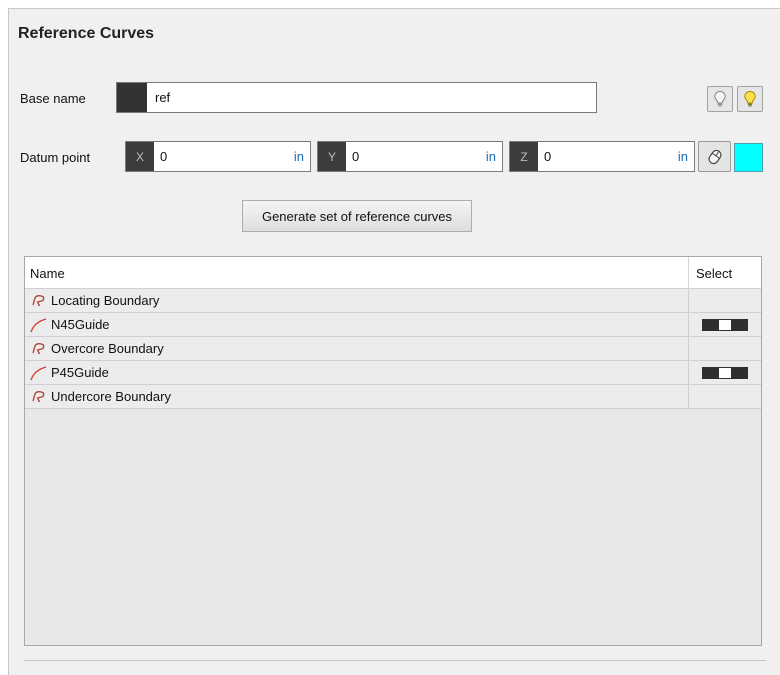 The height and width of the screenshot is (675, 780). I want to click on row-name-label: Locating Boundary, so click(105, 300).